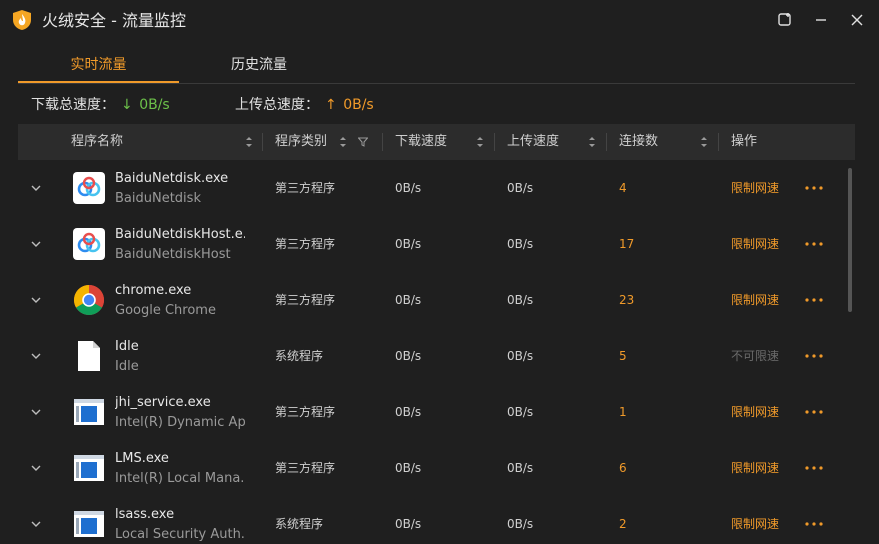 The image size is (879, 544). Describe the element at coordinates (173, 254) in the screenshot. I see `process-description: BaiduNetdiskHost` at that location.